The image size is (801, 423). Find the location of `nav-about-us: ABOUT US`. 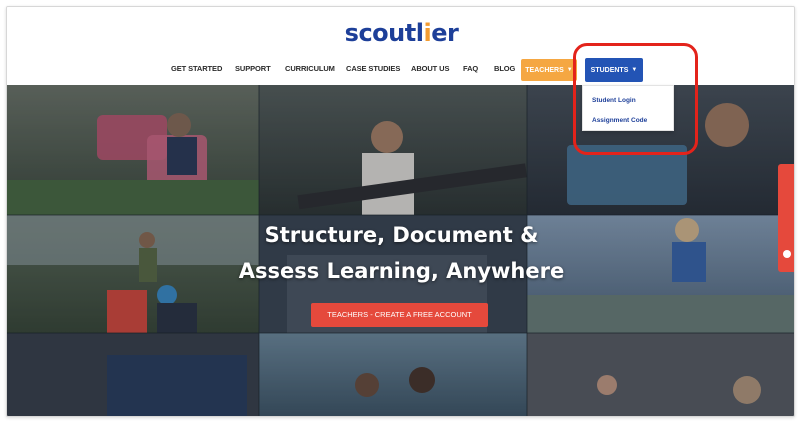

nav-about-us: ABOUT US is located at coordinates (430, 68).